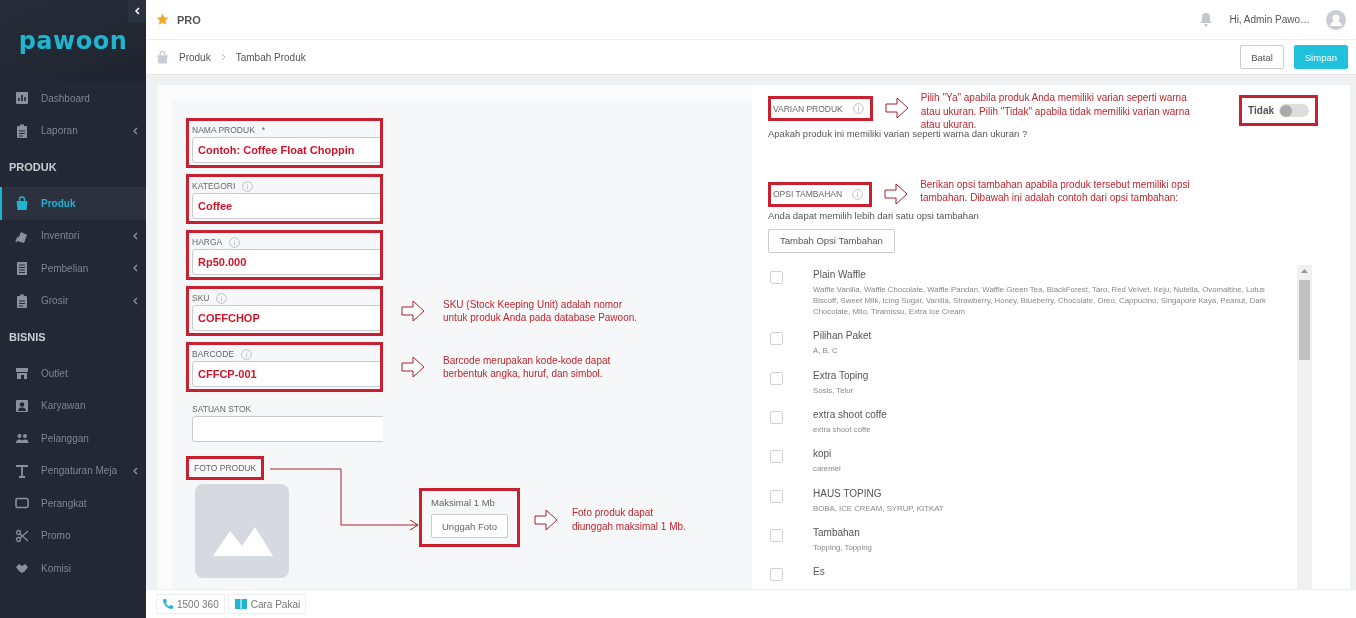 Image resolution: width=1356 pixels, height=618 pixels. What do you see at coordinates (240, 604) in the screenshot?
I see `book-icon` at bounding box center [240, 604].